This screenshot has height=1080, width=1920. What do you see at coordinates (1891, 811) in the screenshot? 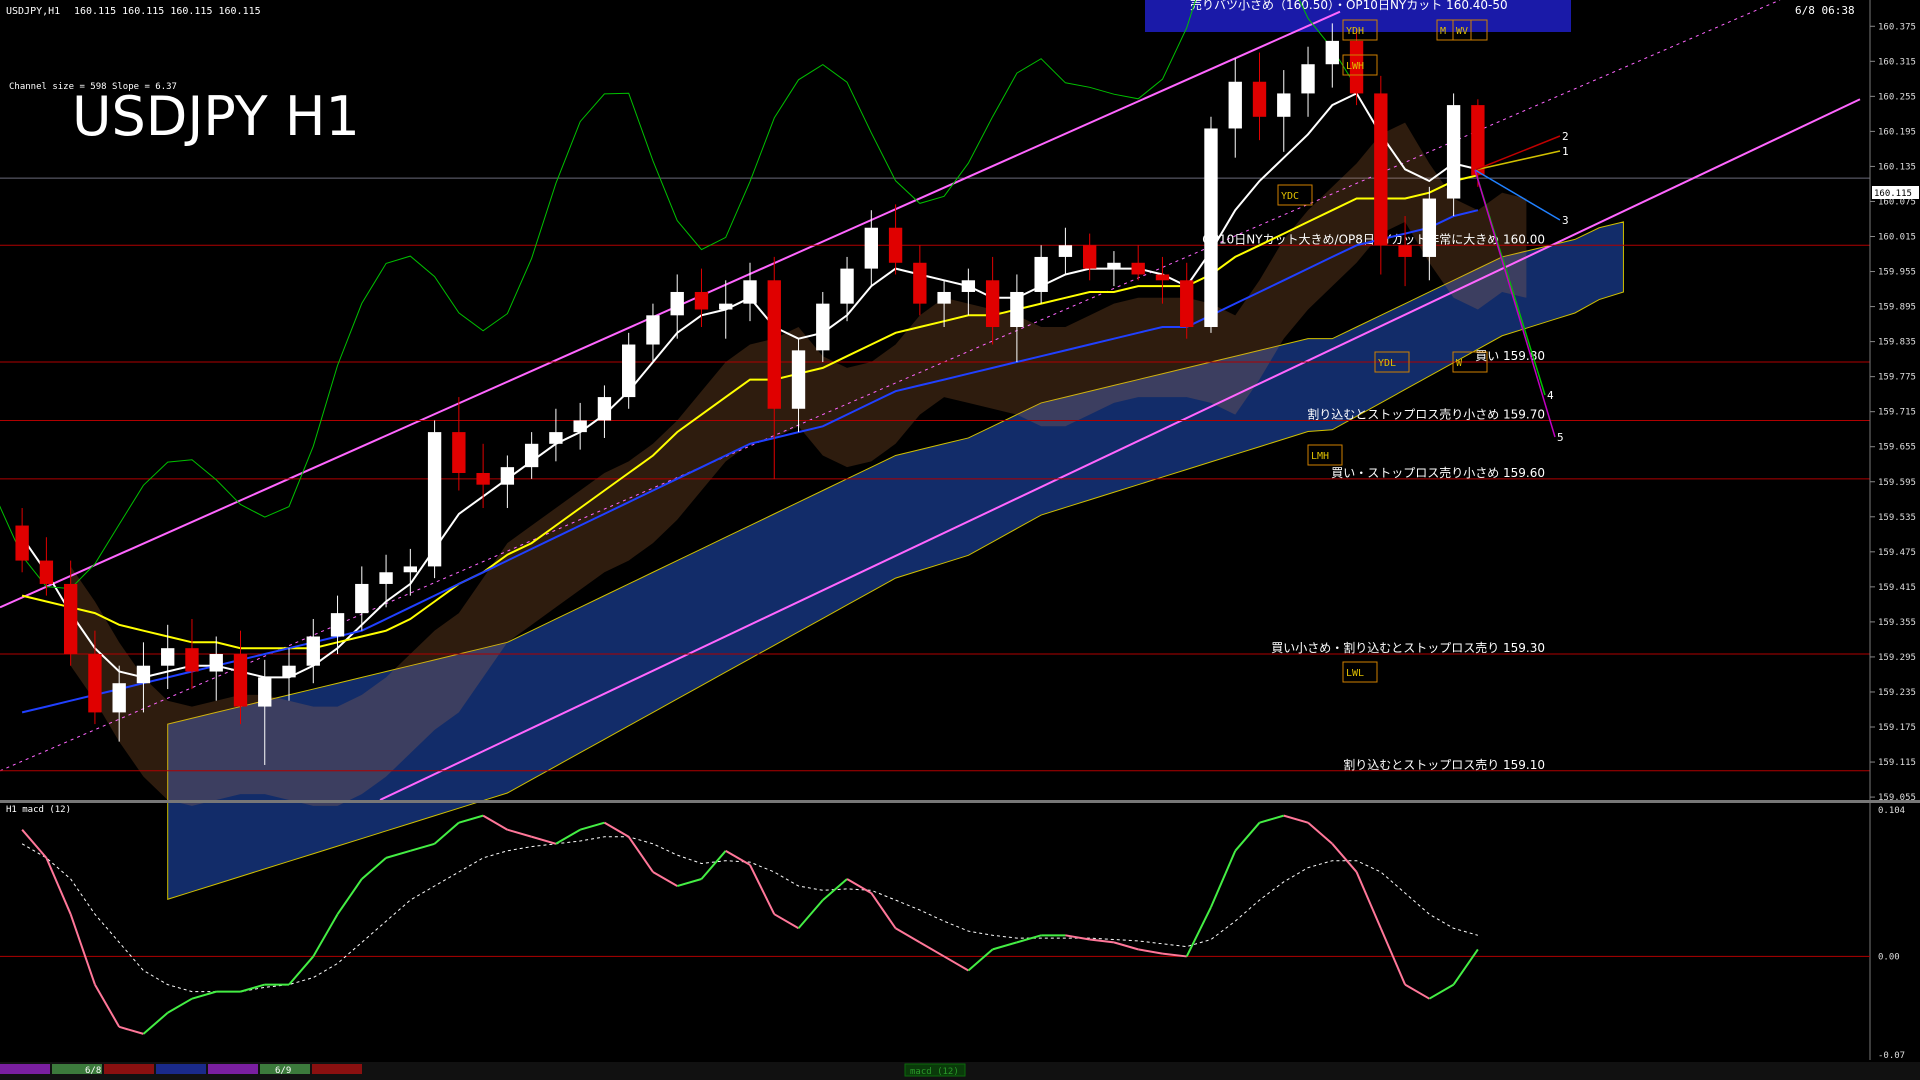
I see `macd-tick-label: 0.104` at bounding box center [1891, 811].